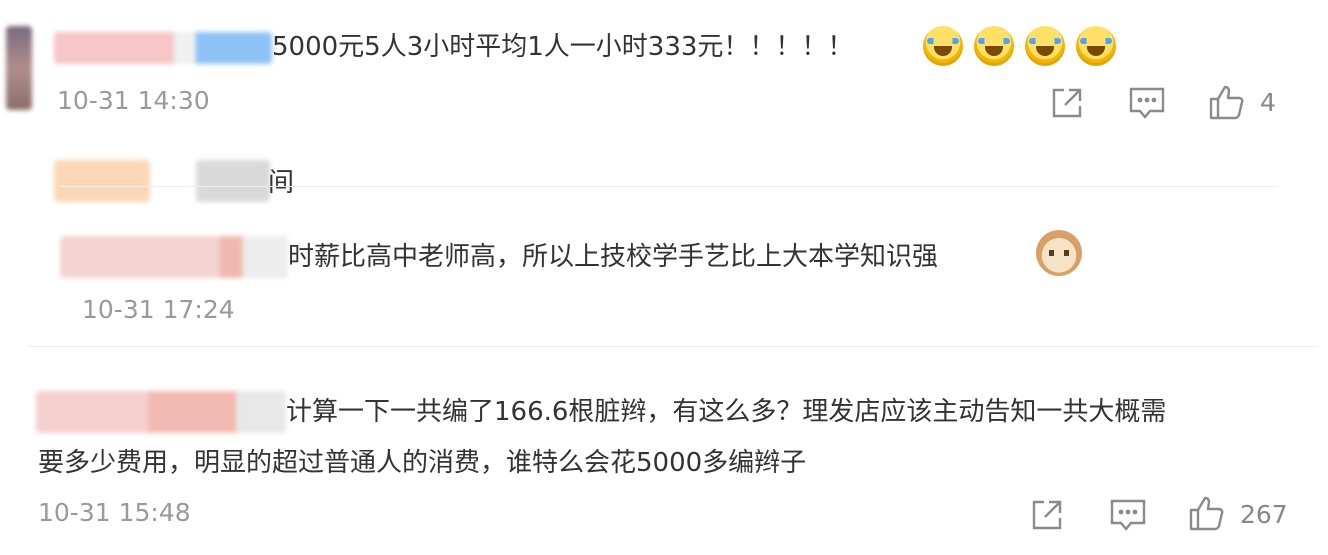 The height and width of the screenshot is (555, 1328). Describe the element at coordinates (281, 183) in the screenshot. I see `reply-text: 间` at that location.